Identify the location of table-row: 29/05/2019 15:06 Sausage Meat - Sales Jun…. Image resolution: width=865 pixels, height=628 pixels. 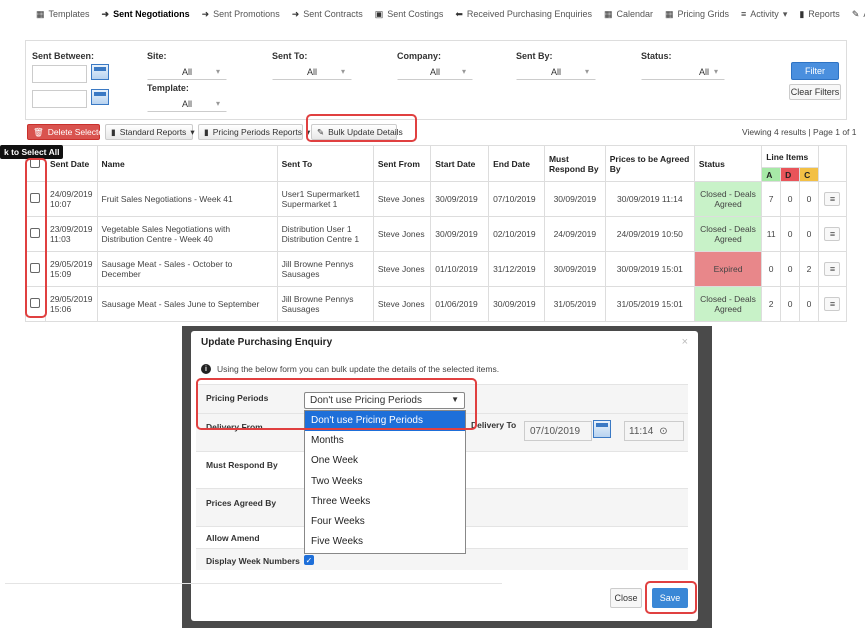
(436, 304).